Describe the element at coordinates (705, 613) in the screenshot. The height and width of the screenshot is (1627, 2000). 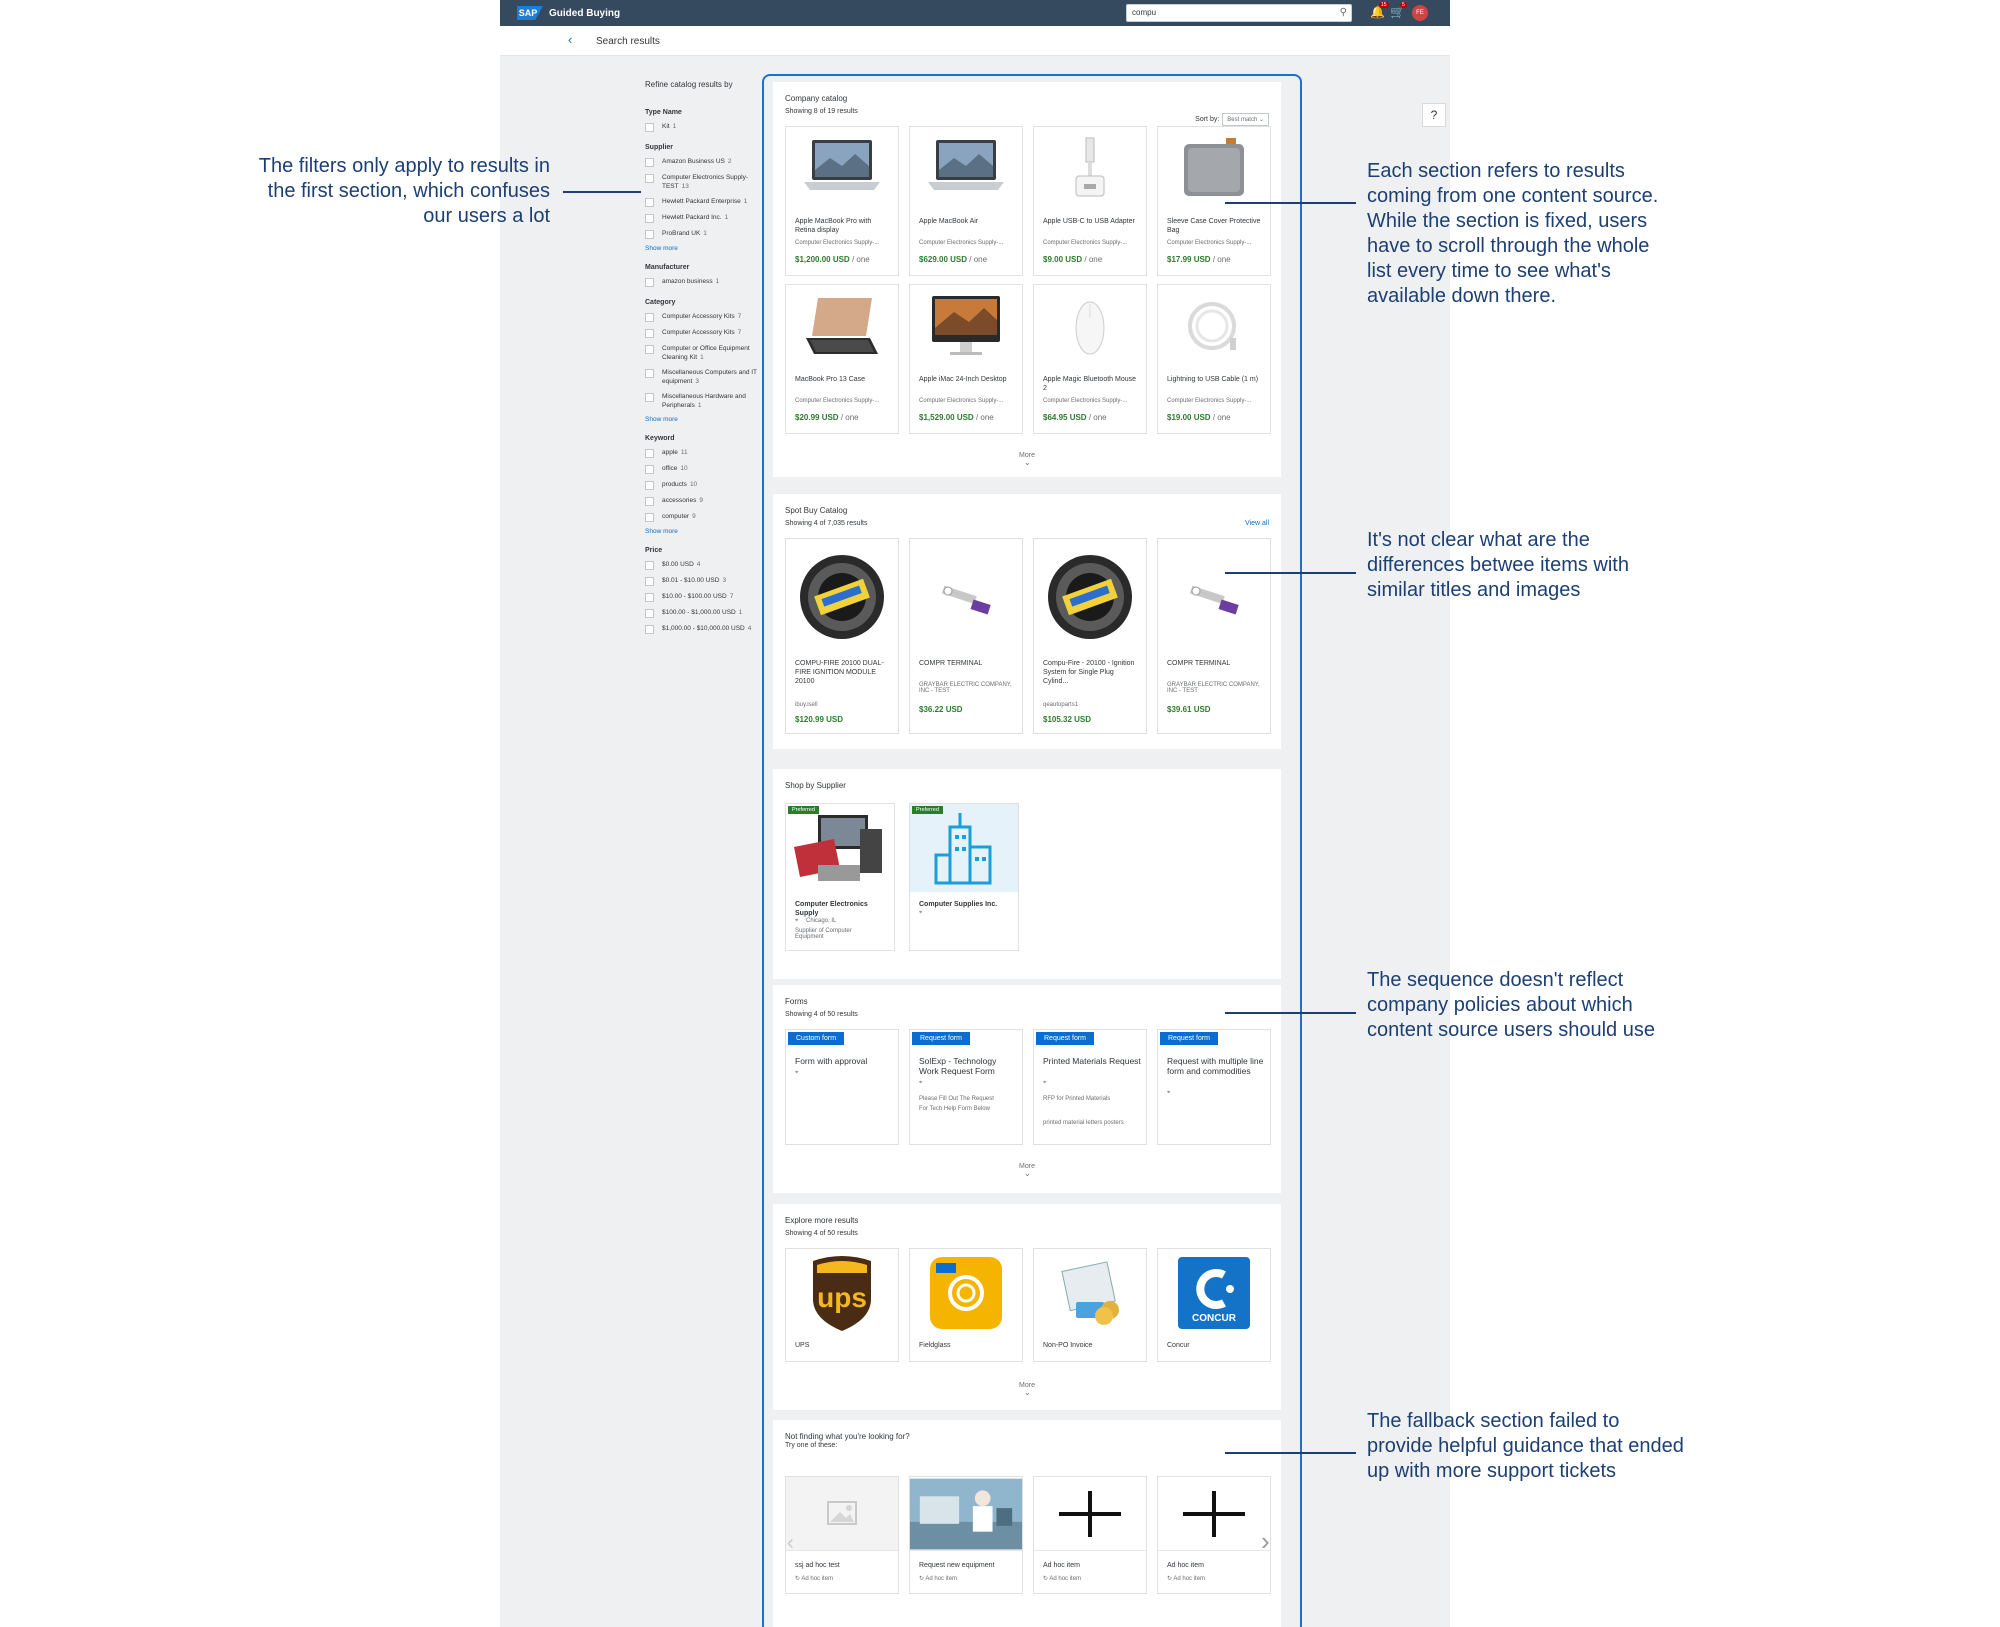
I see `filter-option: $100.00 - $1,000.00 USD 1` at that location.